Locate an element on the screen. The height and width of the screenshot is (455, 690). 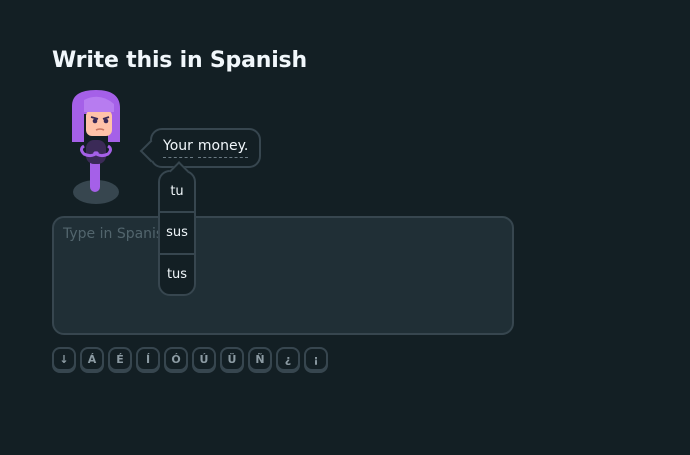
character-lily-icon is located at coordinates (95, 148).